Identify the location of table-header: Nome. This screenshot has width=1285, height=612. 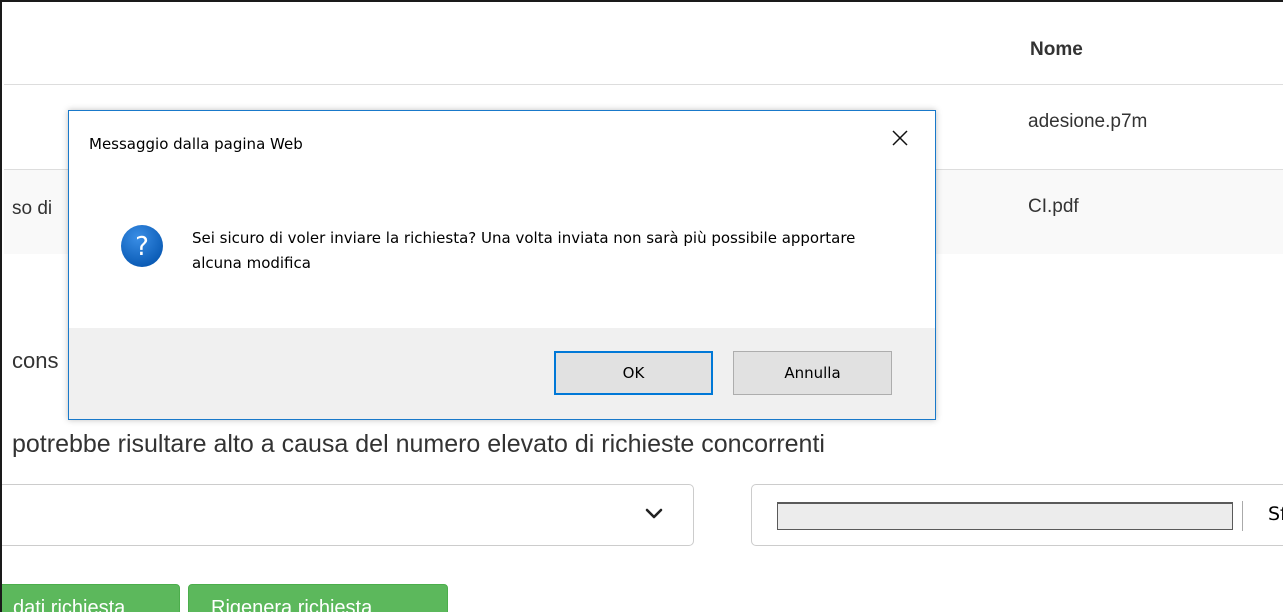
(643, 44).